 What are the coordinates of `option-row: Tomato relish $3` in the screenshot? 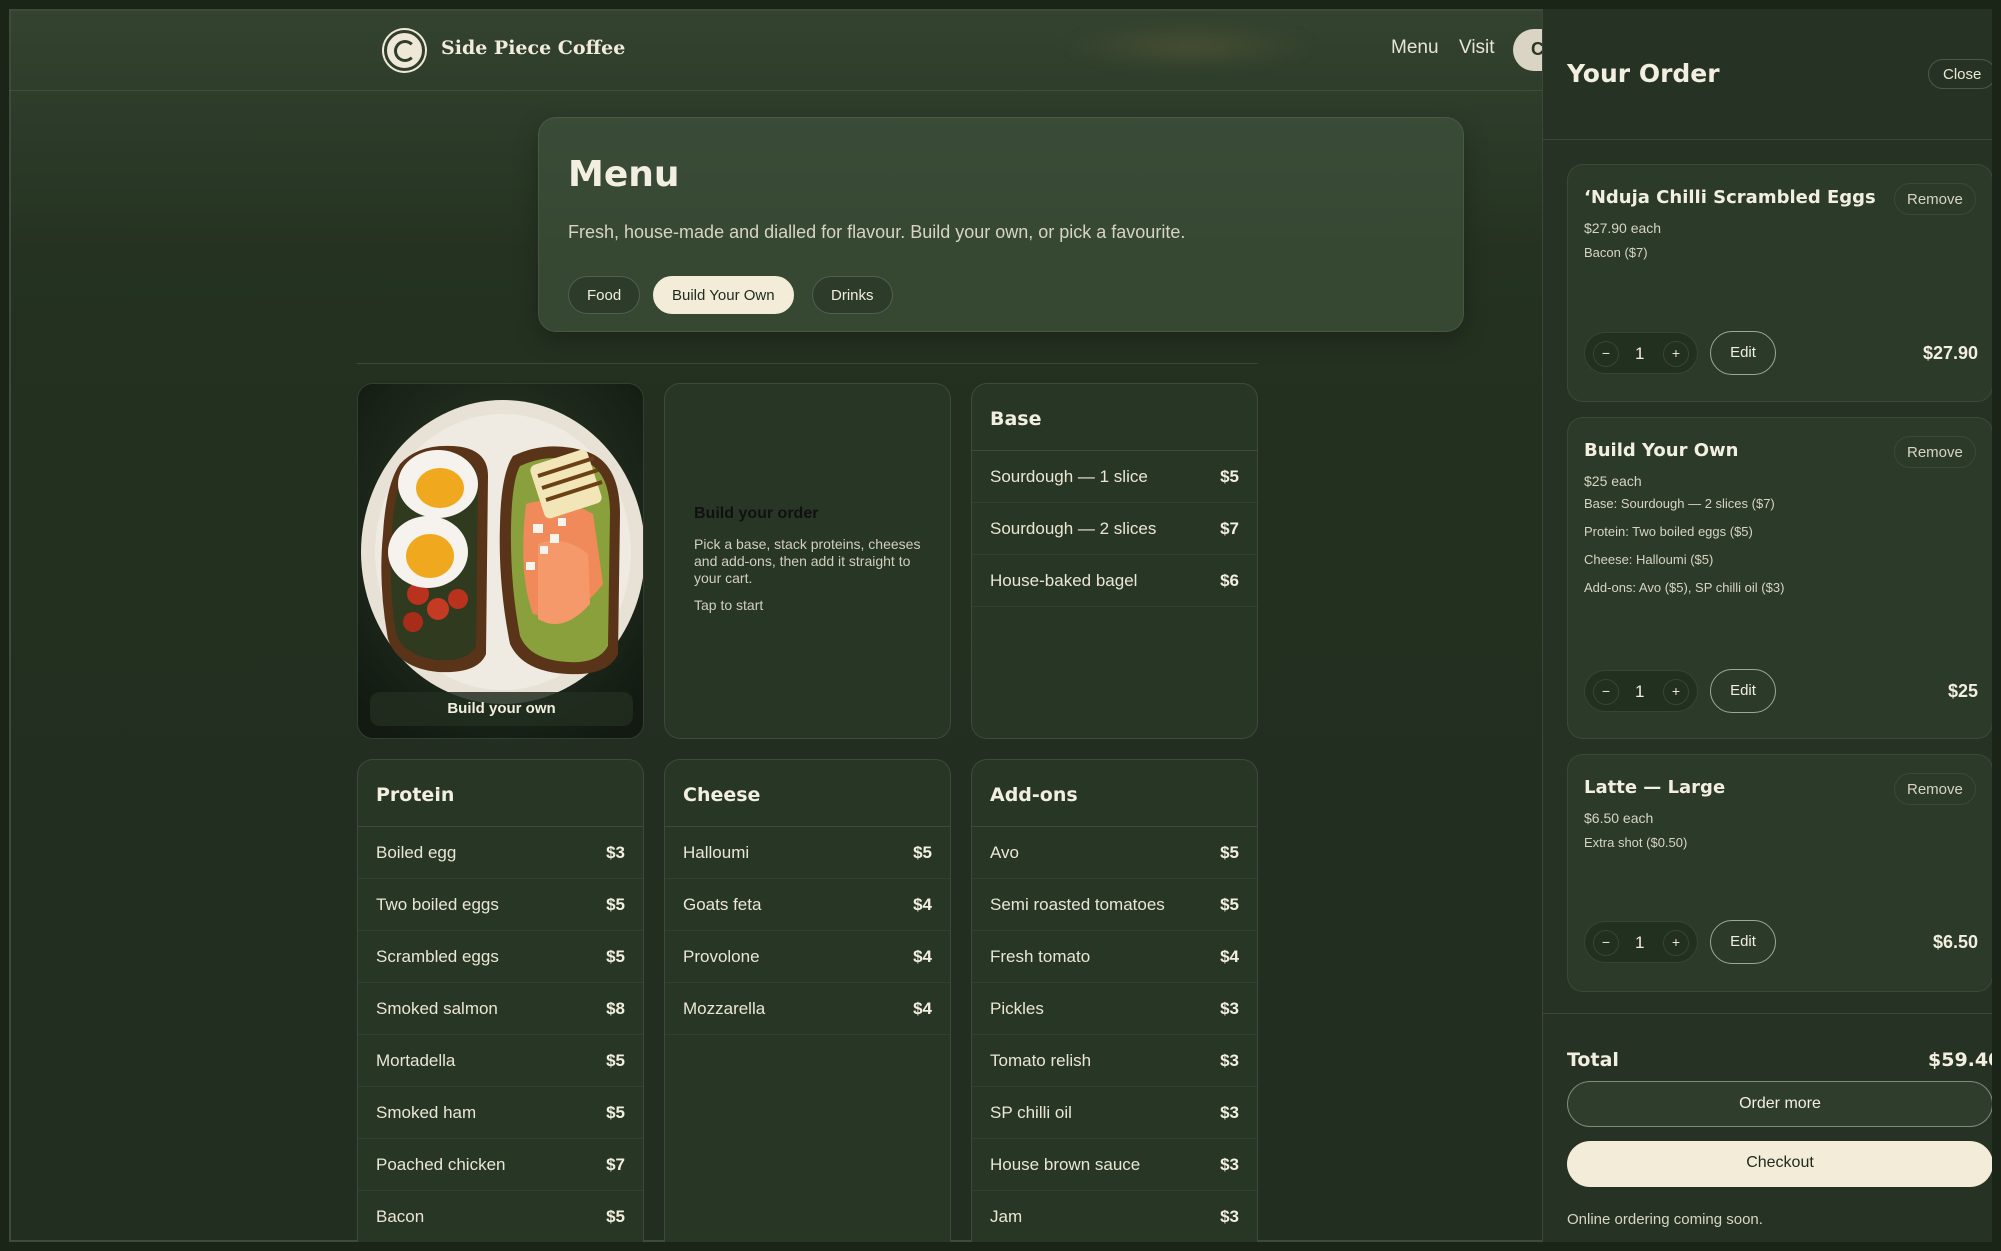 It's located at (1114, 1061).